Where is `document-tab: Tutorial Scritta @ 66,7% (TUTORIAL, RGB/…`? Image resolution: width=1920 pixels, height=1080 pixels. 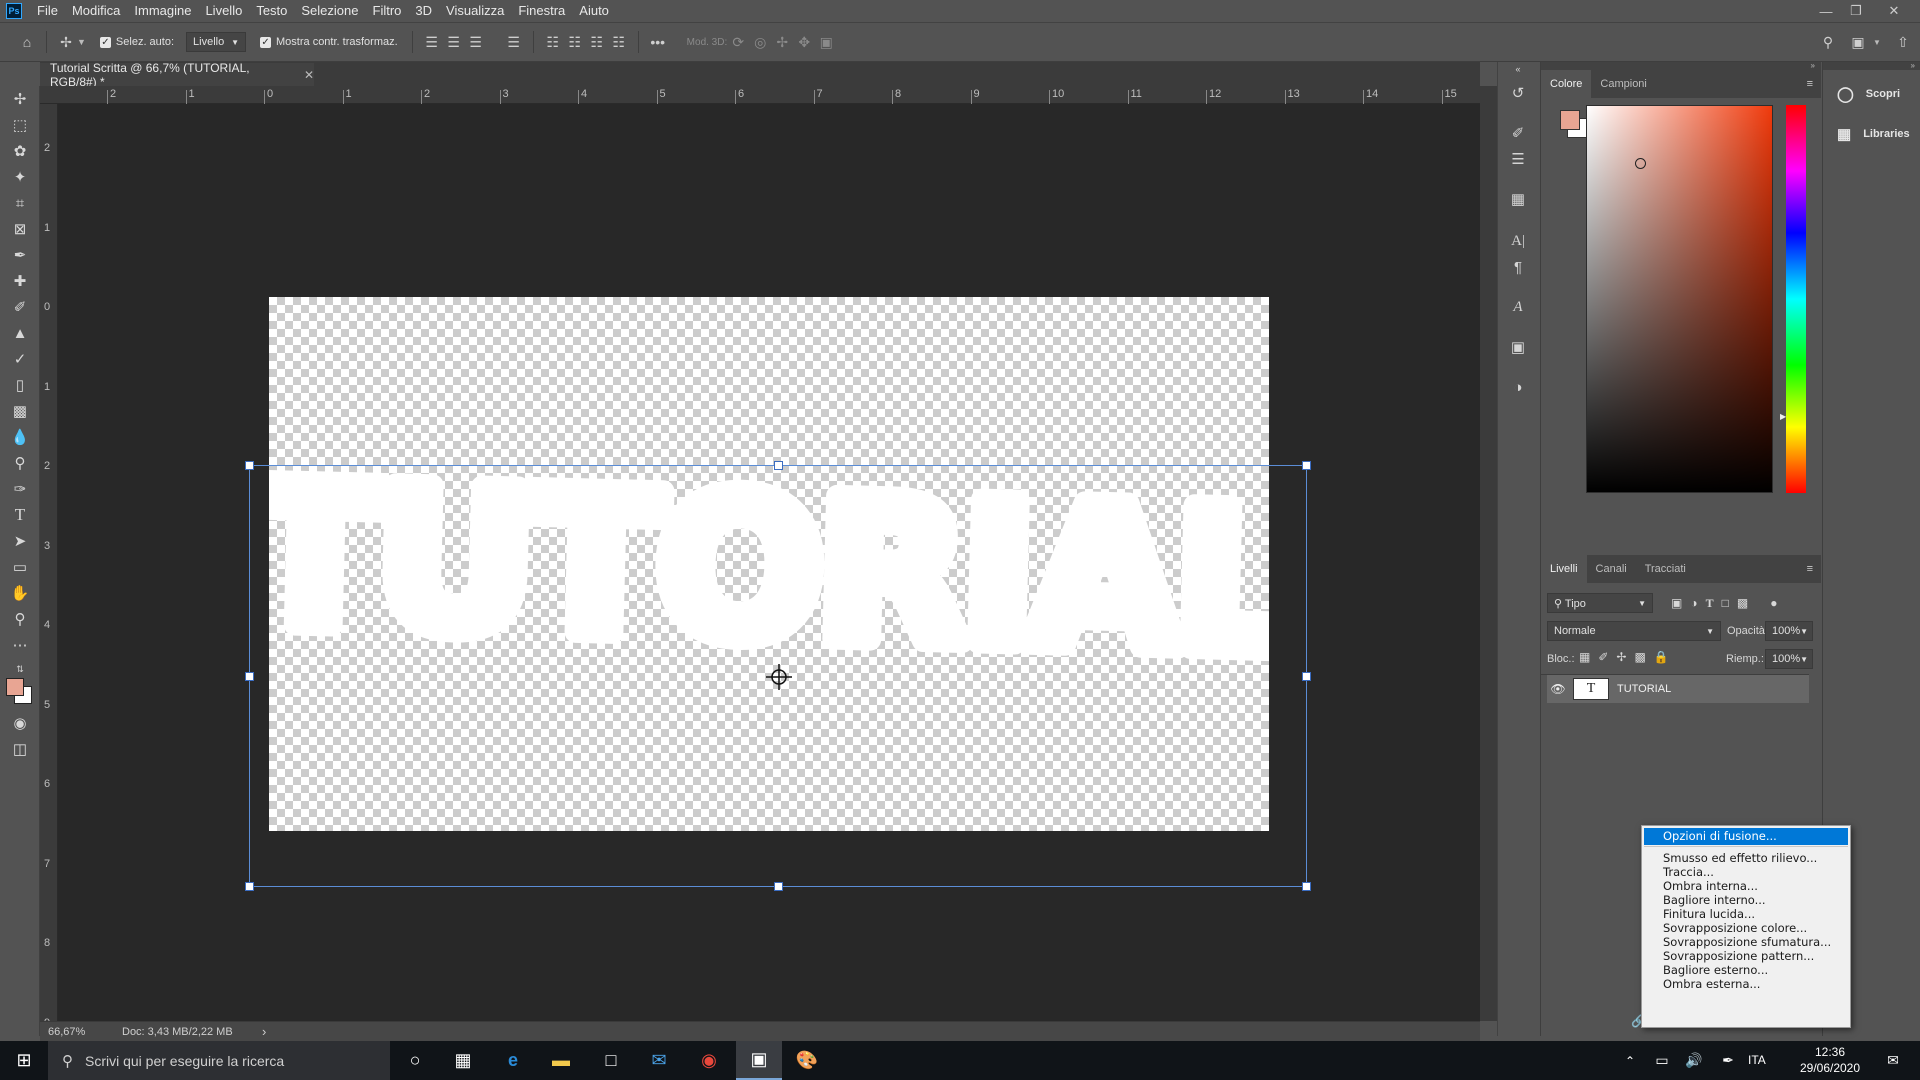 document-tab: Tutorial Scritta @ 66,7% (TUTORIAL, RGB/… is located at coordinates (177, 75).